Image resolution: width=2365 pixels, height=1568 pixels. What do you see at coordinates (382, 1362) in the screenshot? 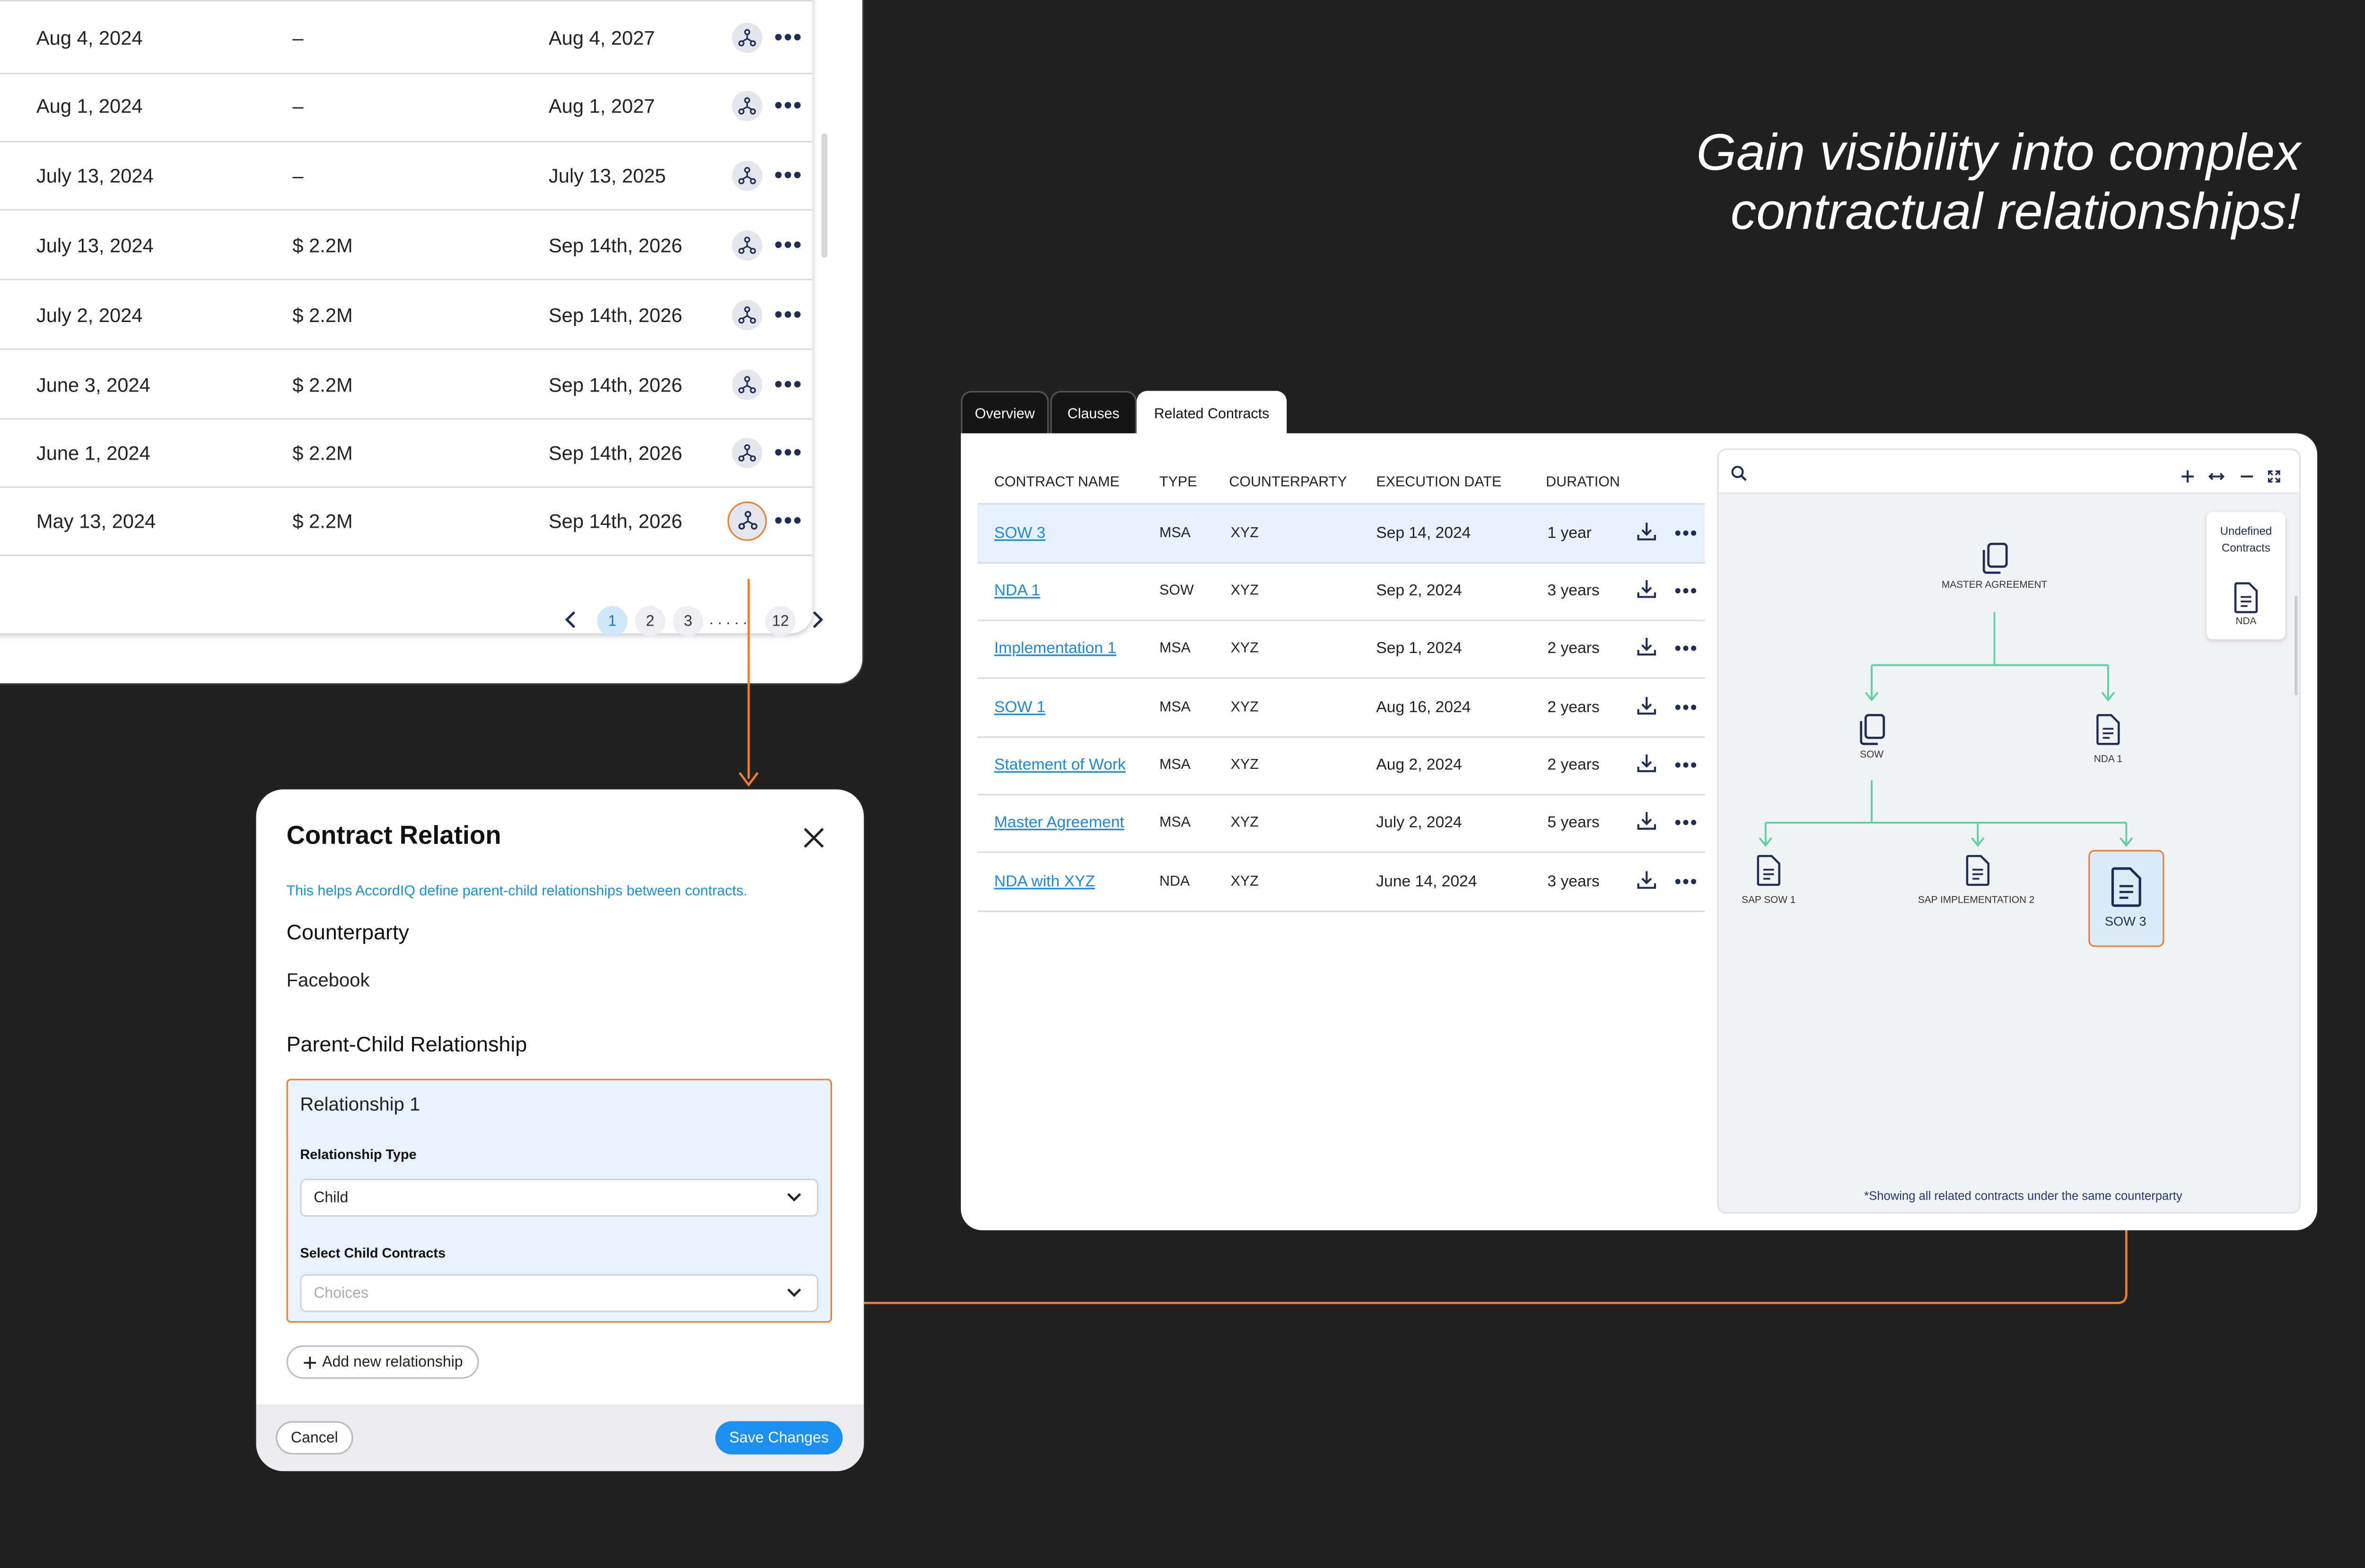
I see `add-relationship-button: Add new relationship` at bounding box center [382, 1362].